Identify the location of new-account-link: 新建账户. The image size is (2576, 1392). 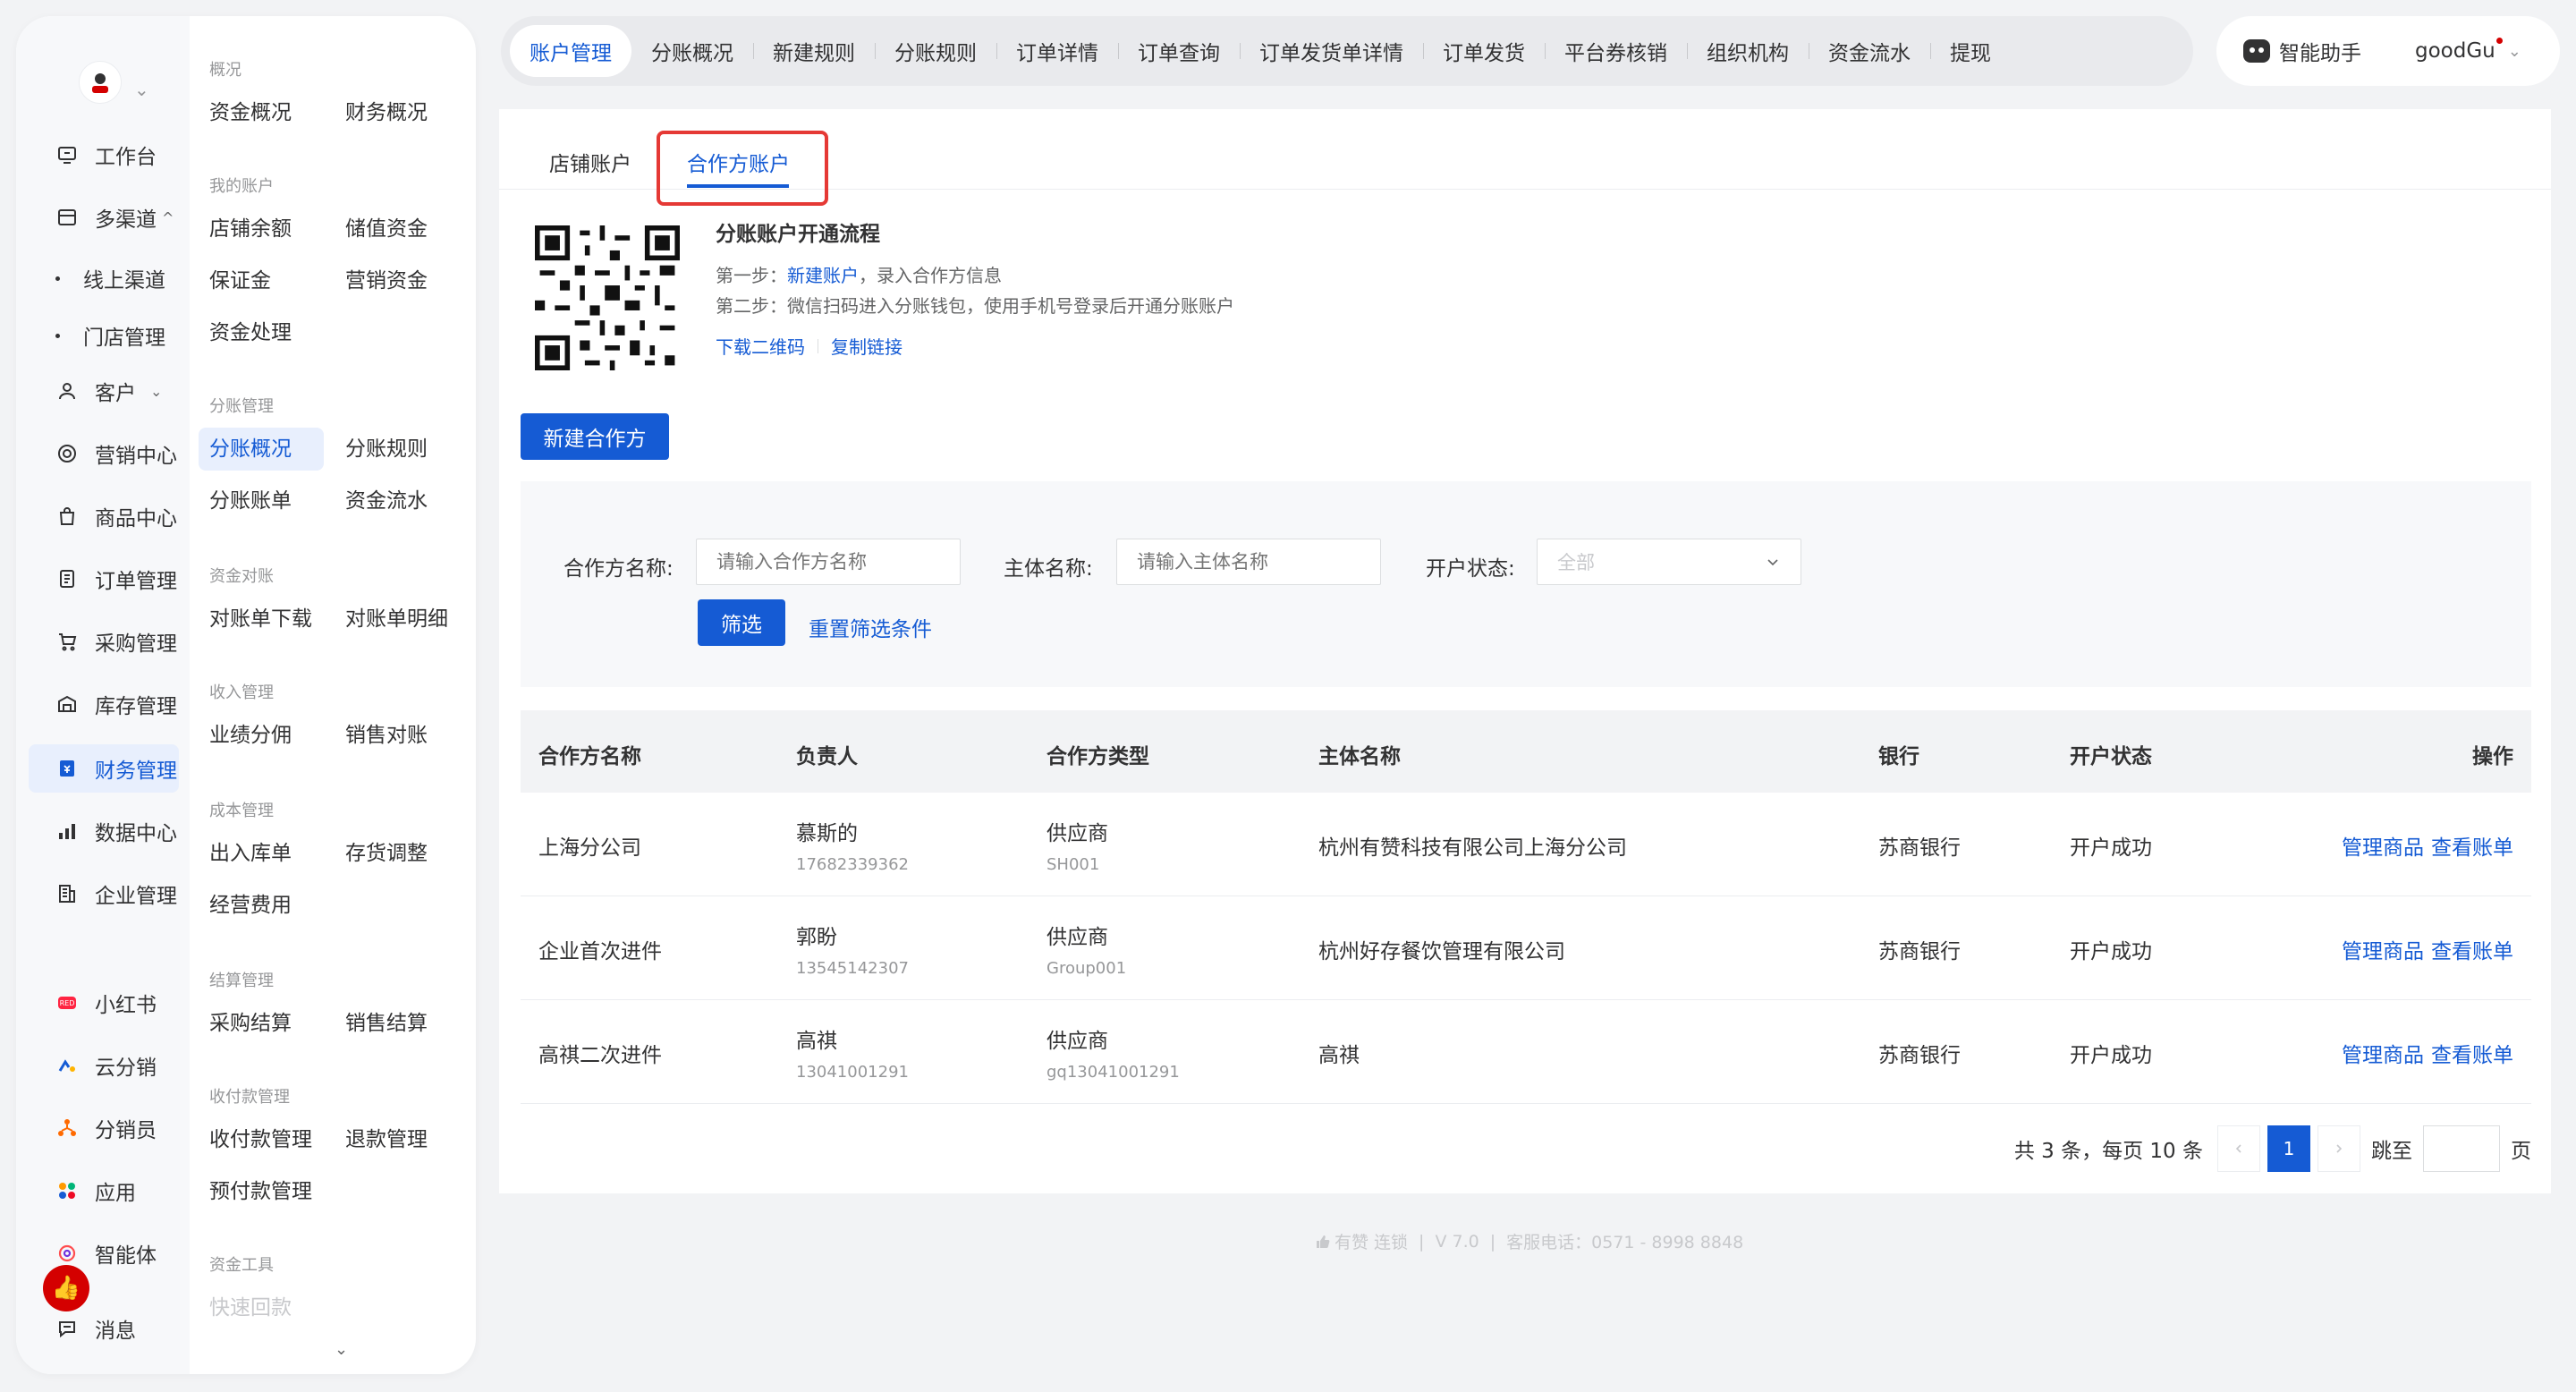
(823, 275).